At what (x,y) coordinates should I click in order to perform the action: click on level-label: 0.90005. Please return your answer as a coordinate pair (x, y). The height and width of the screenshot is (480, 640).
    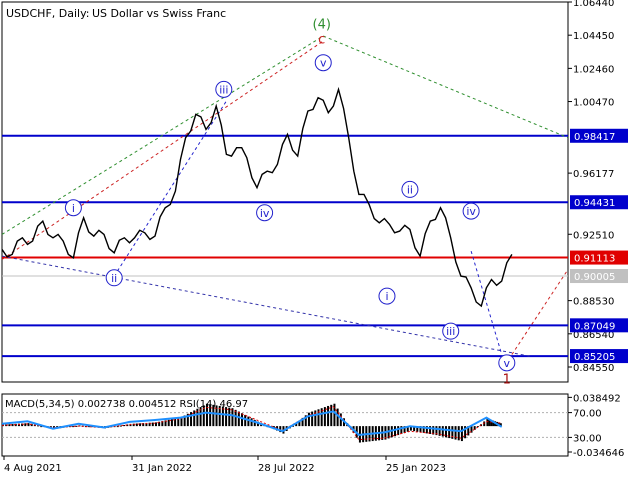
    Looking at the image, I should click on (594, 277).